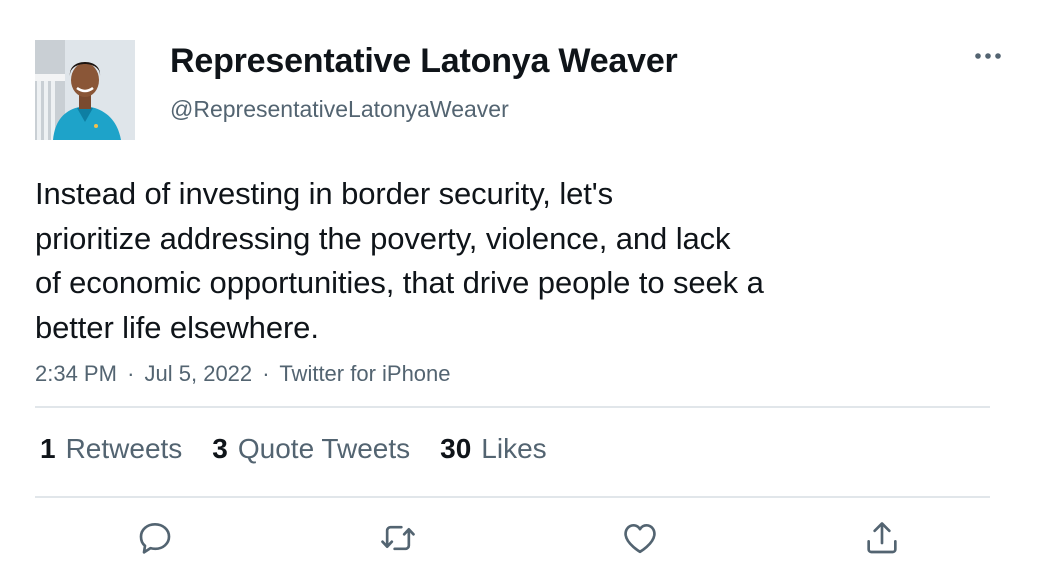 This screenshot has width=1050, height=570. I want to click on avatar-photo, so click(85, 90).